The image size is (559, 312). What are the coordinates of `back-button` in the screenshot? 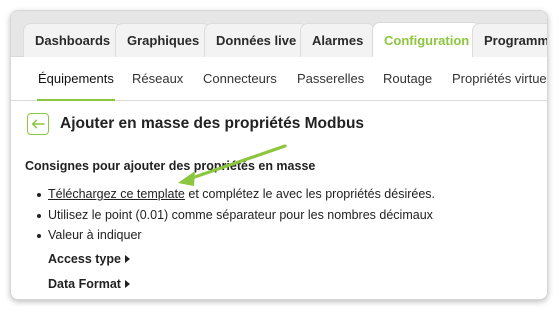 It's located at (38, 124).